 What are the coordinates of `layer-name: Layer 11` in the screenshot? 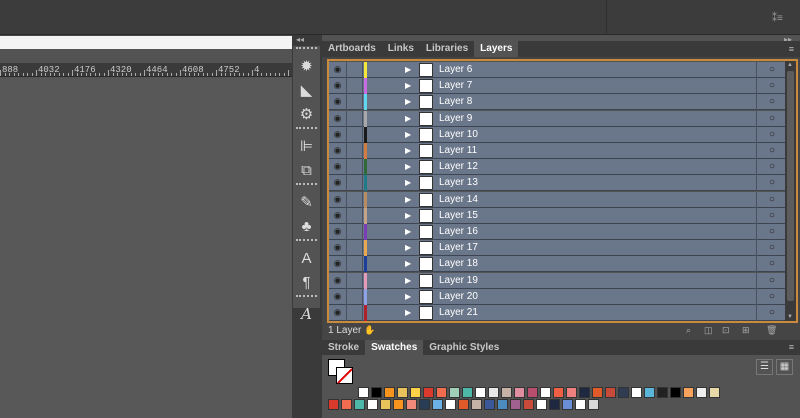 It's located at (458, 151).